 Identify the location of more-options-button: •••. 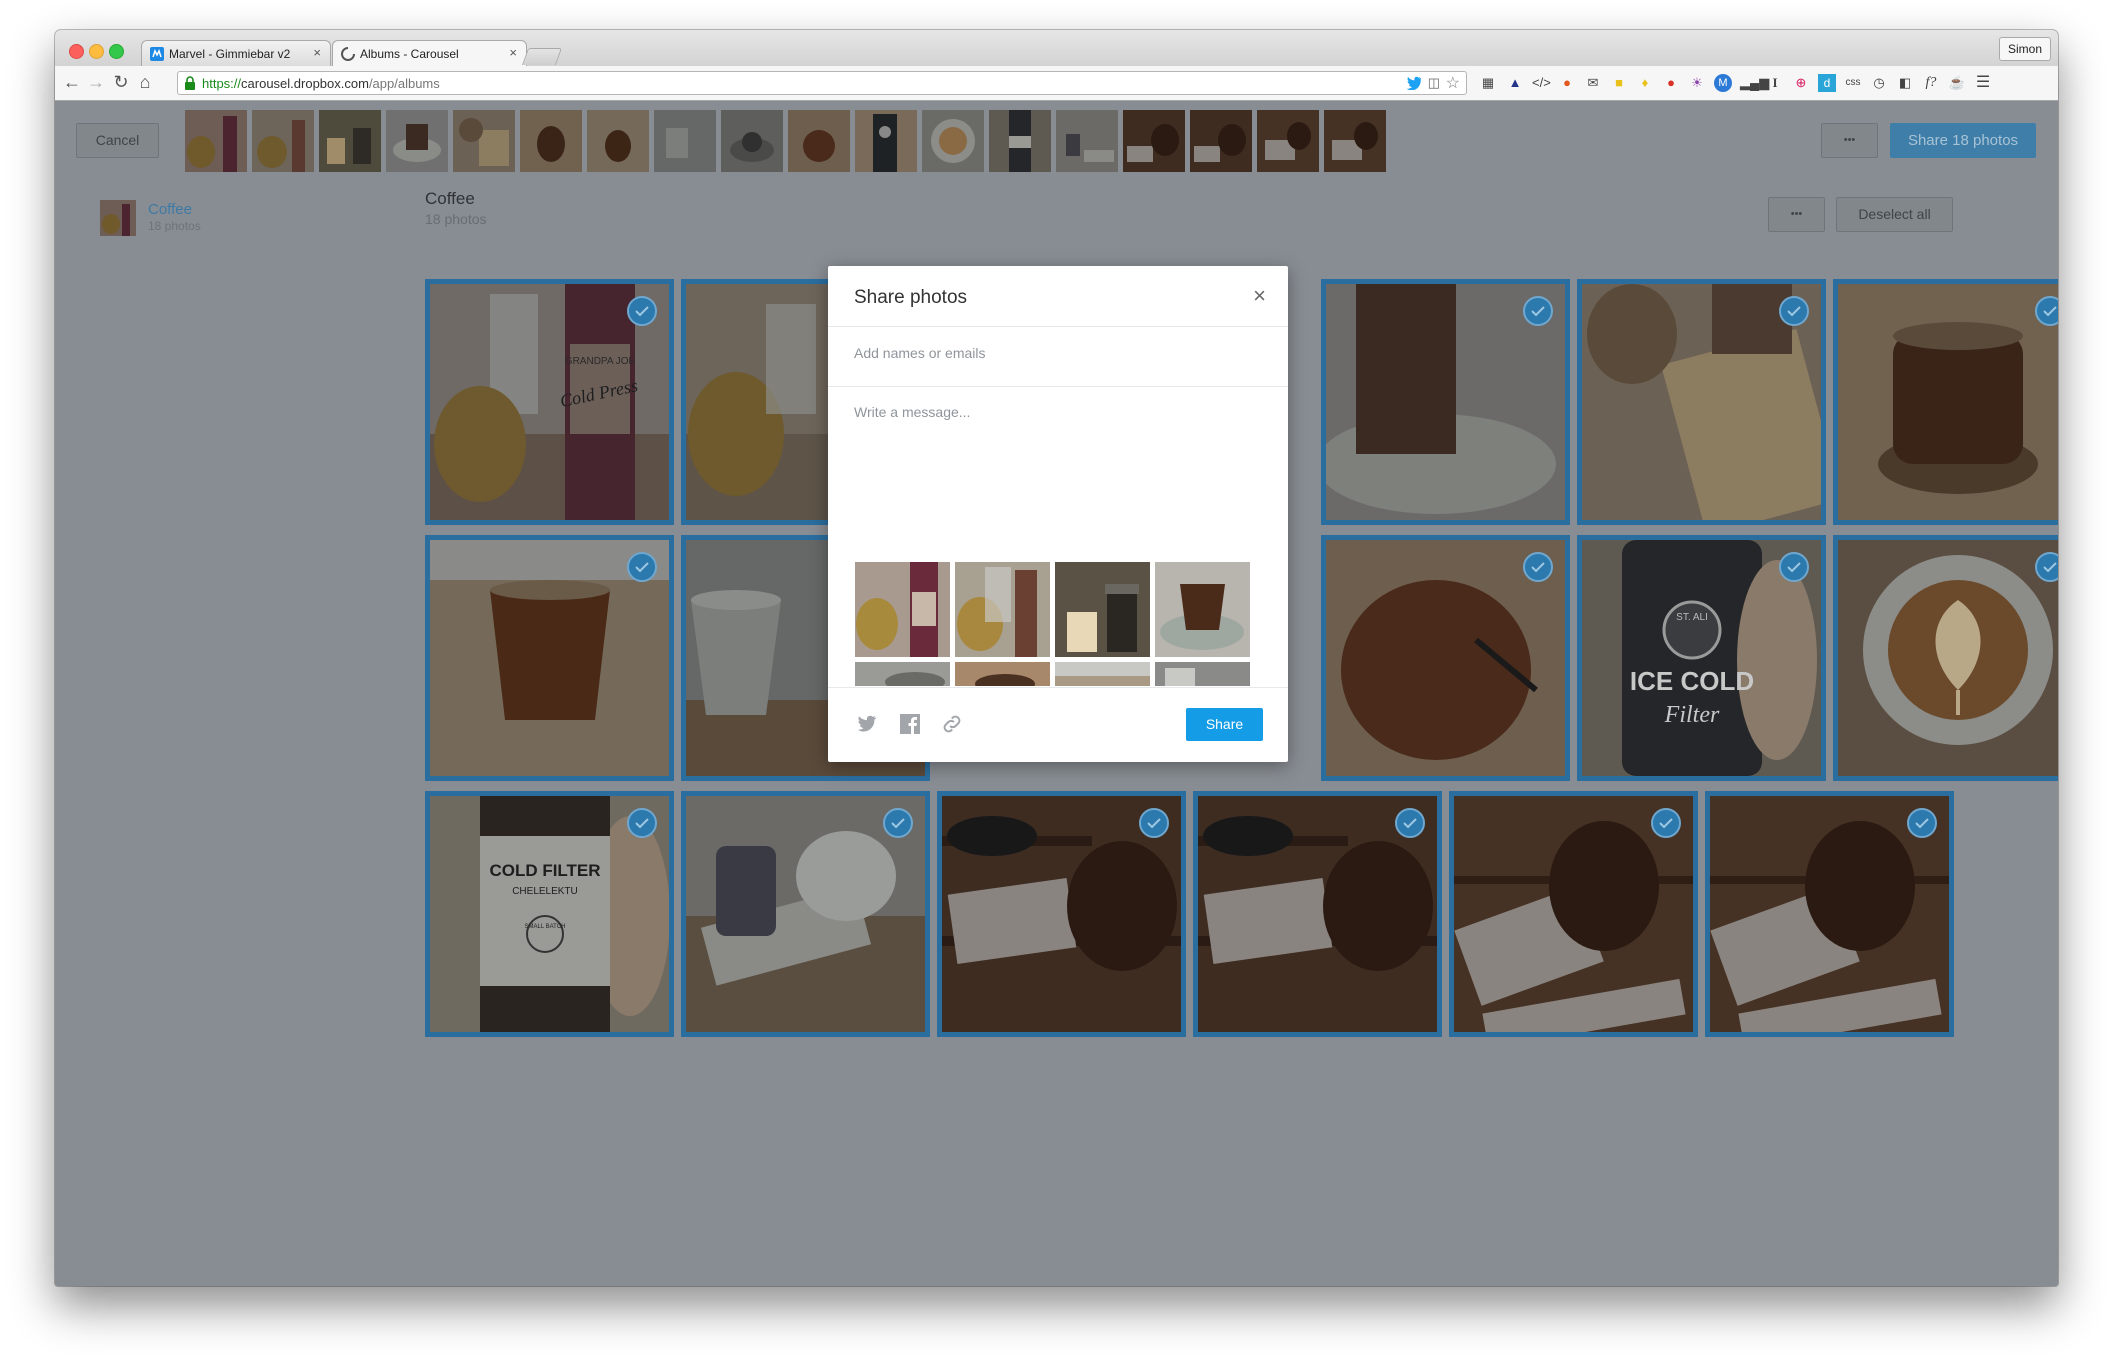
(1849, 140).